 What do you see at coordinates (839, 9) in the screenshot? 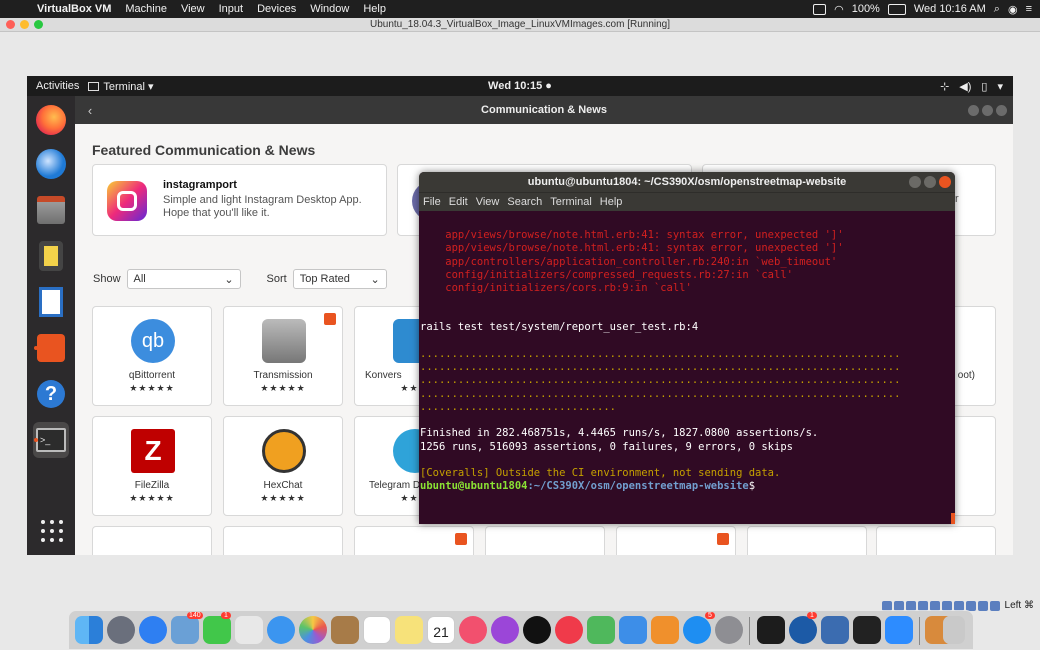
I see `wifi-icon: ◠` at bounding box center [839, 9].